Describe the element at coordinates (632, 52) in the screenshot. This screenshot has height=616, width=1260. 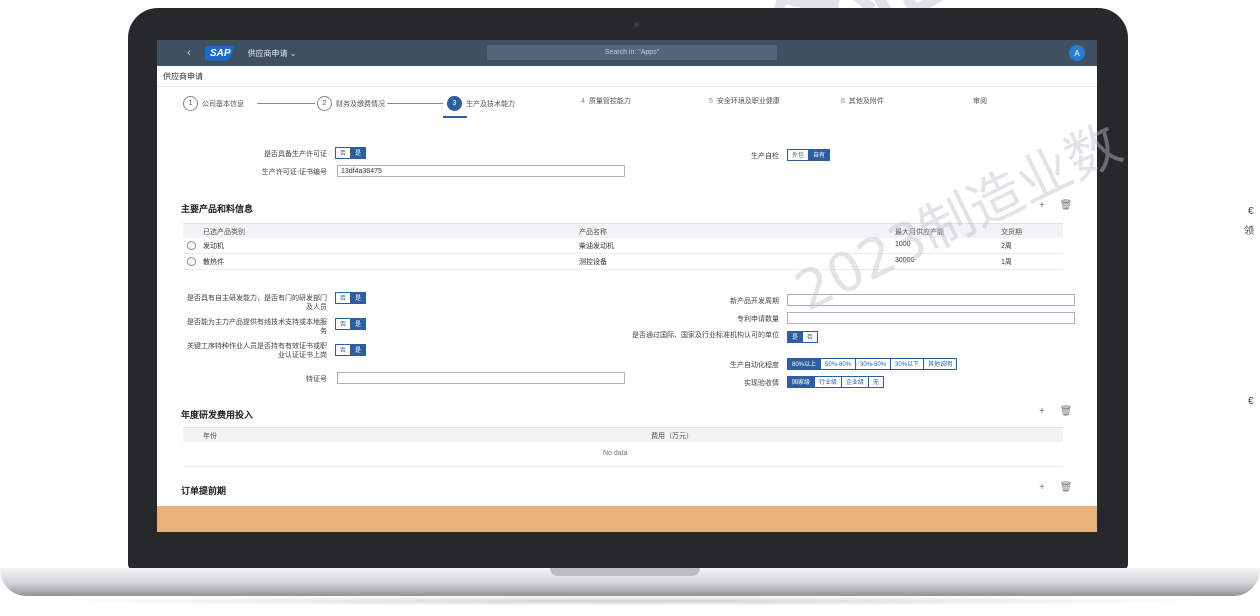
I see `search-input: Search in: "Apps"` at that location.